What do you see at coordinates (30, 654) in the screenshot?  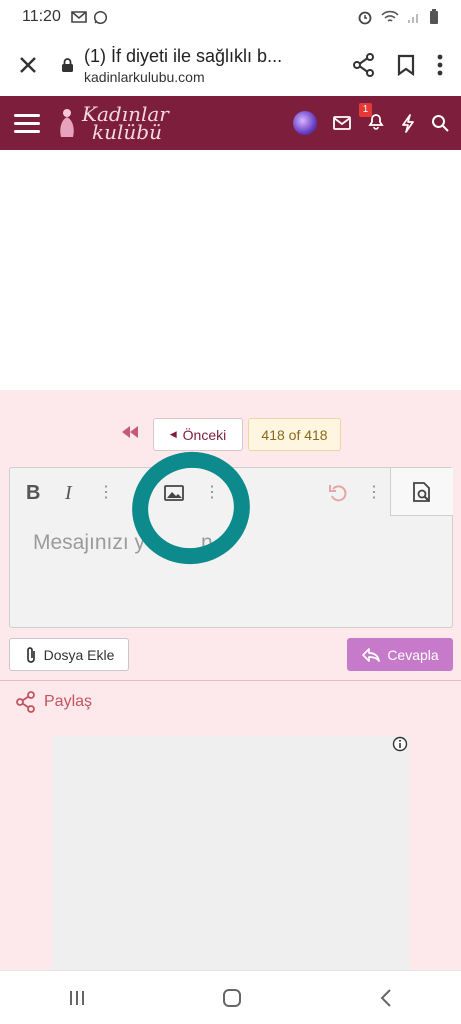 I see `paperclip-icon` at bounding box center [30, 654].